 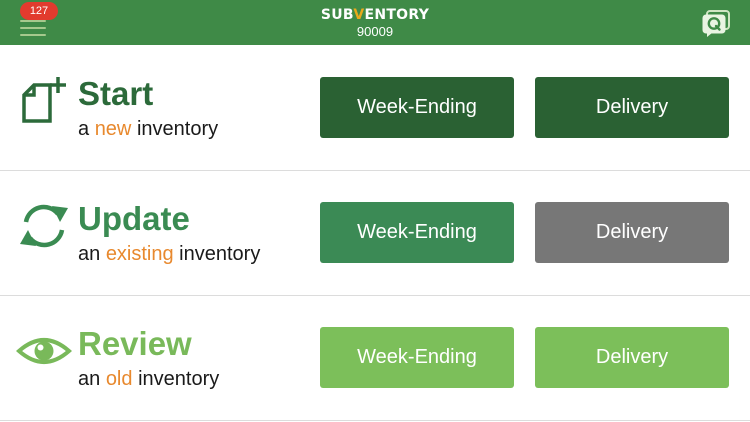 I want to click on start-subtitle: a new inventory, so click(x=148, y=129).